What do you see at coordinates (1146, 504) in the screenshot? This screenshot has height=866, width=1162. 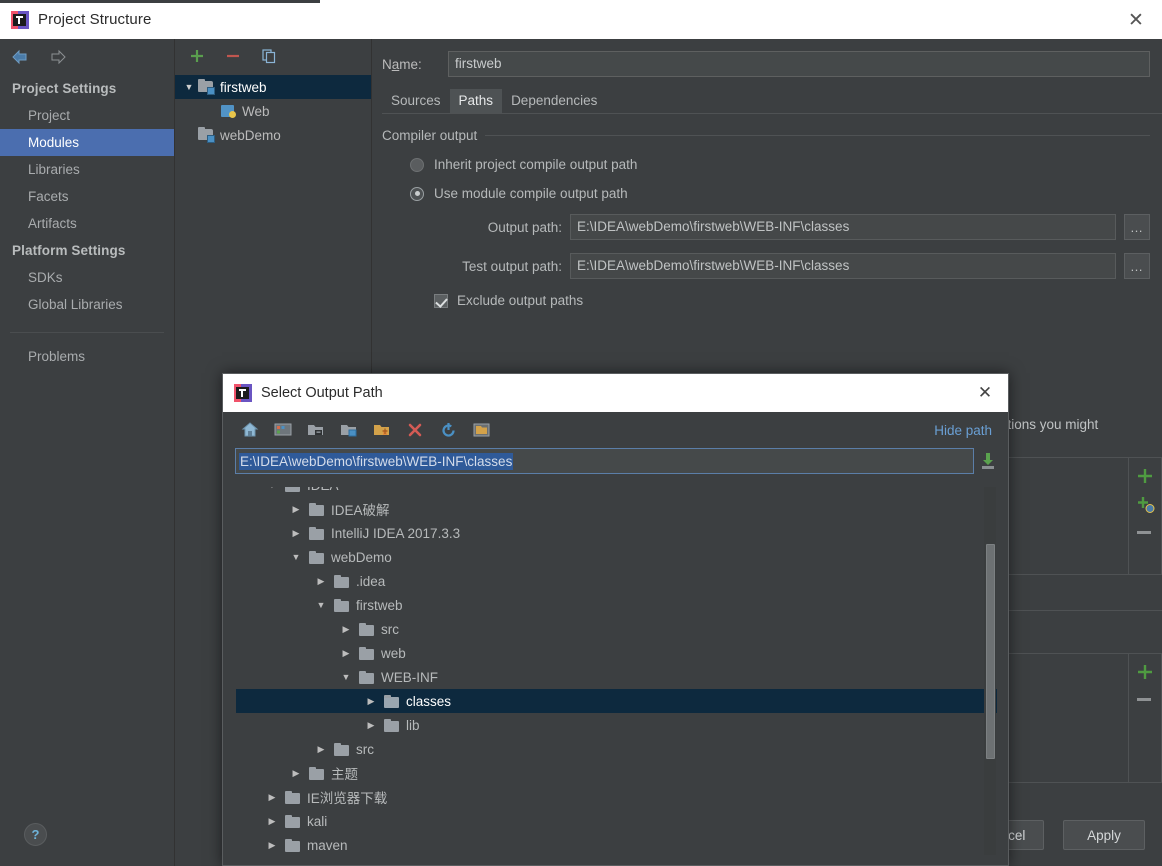 I see `add-from-library-icon` at bounding box center [1146, 504].